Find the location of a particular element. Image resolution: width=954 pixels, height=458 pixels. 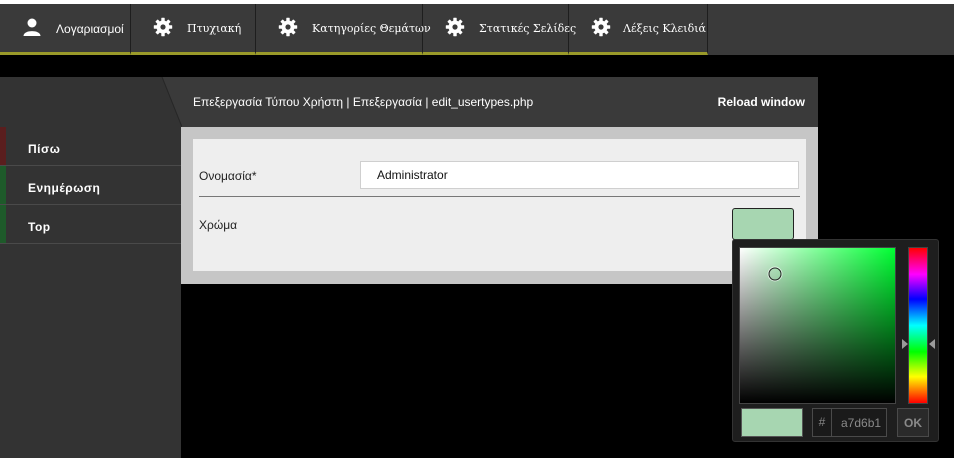

user-icon is located at coordinates (32, 27).